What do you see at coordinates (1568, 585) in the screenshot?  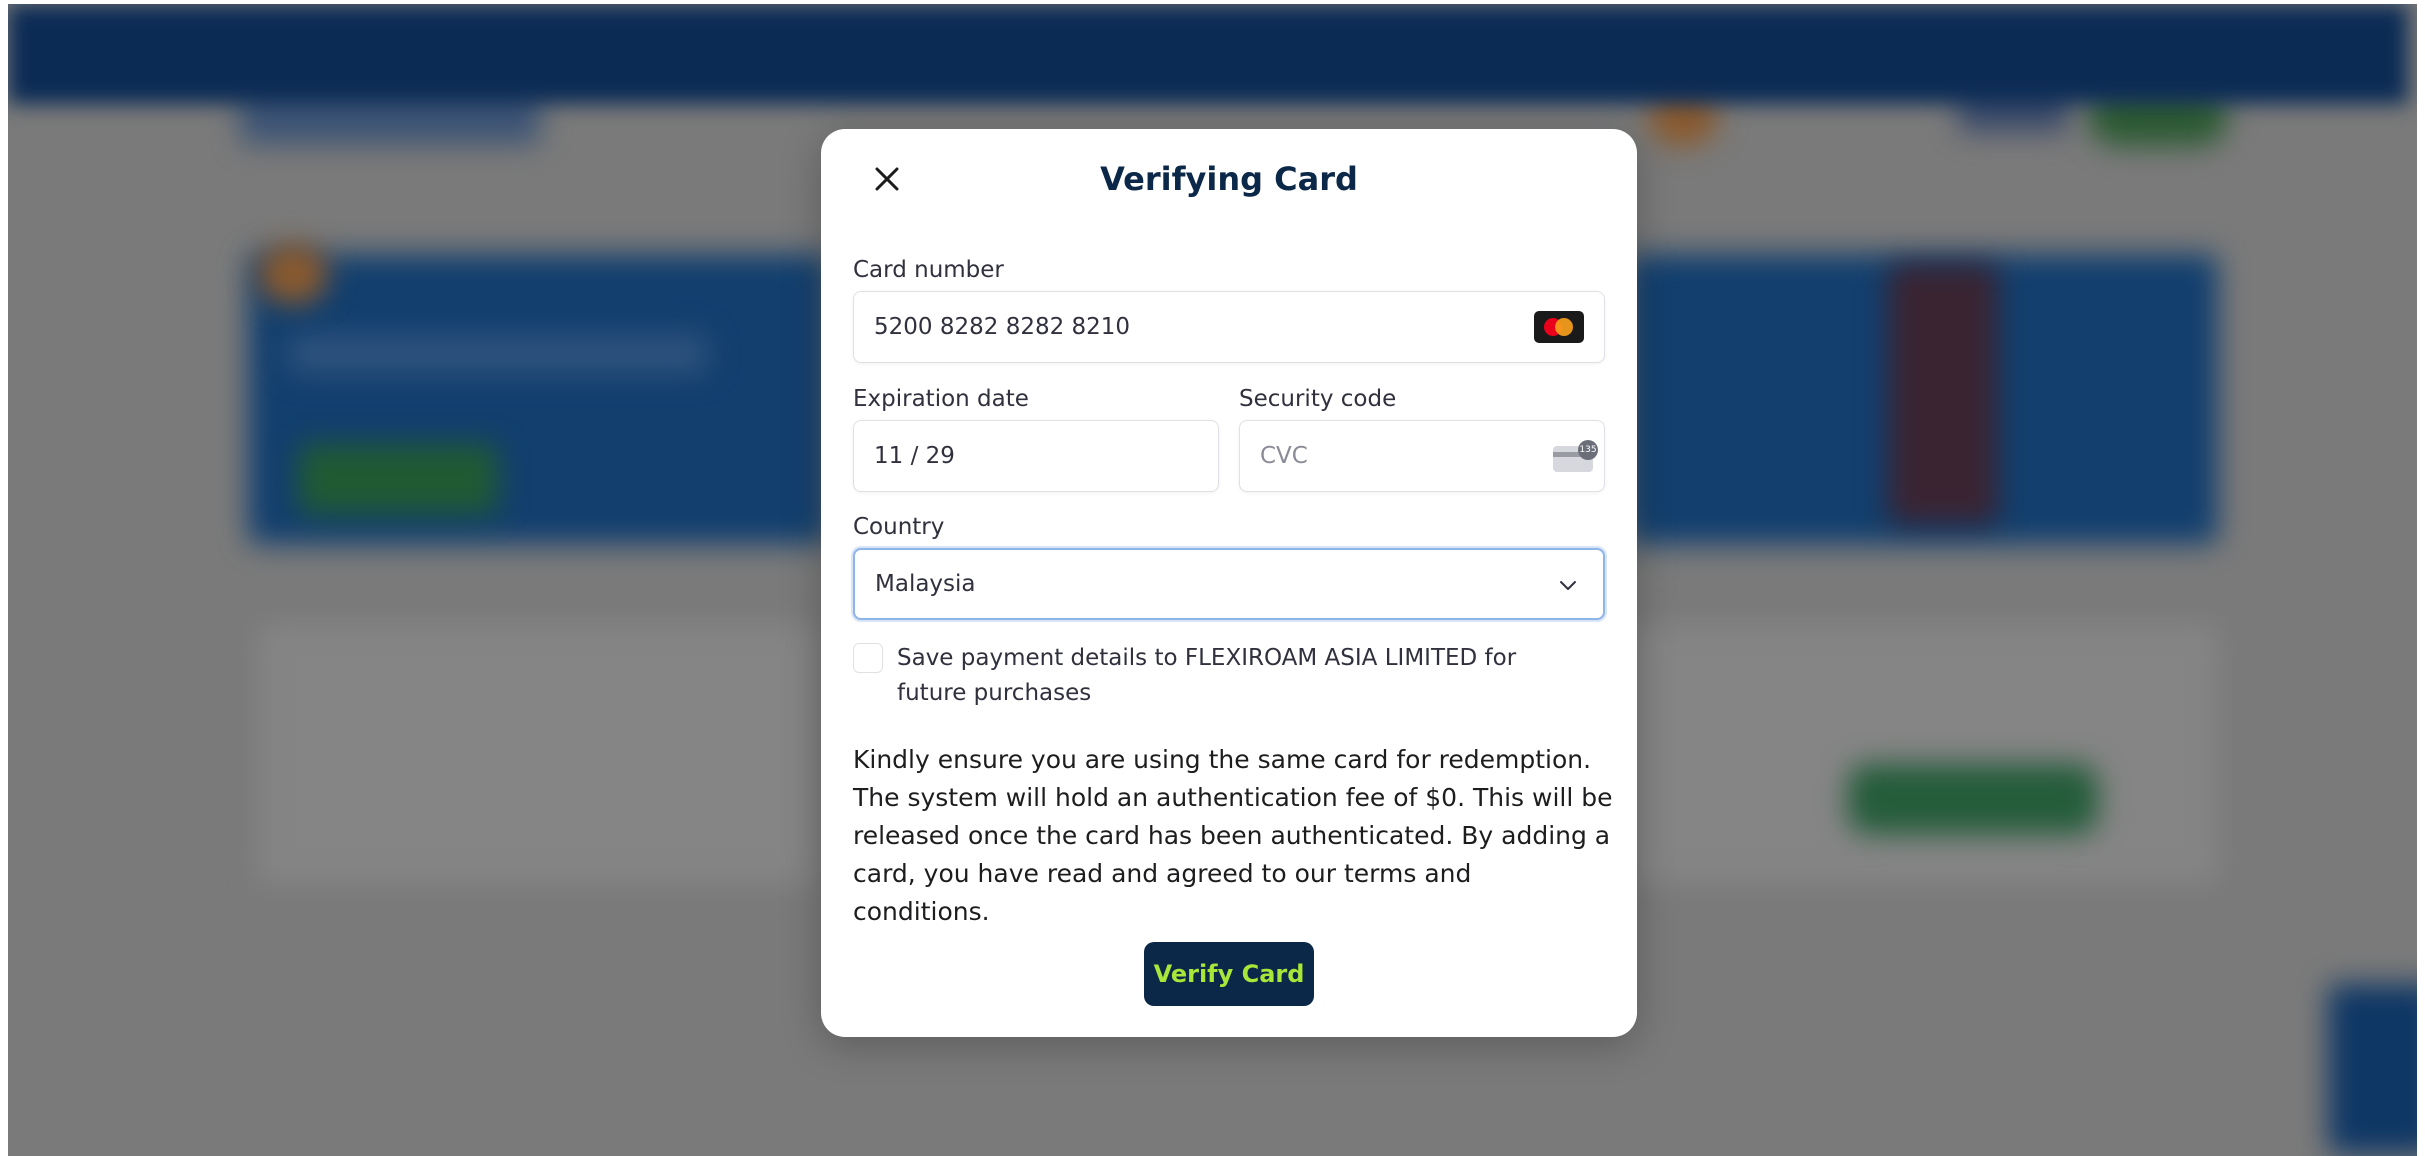 I see `chevron-down-icon` at bounding box center [1568, 585].